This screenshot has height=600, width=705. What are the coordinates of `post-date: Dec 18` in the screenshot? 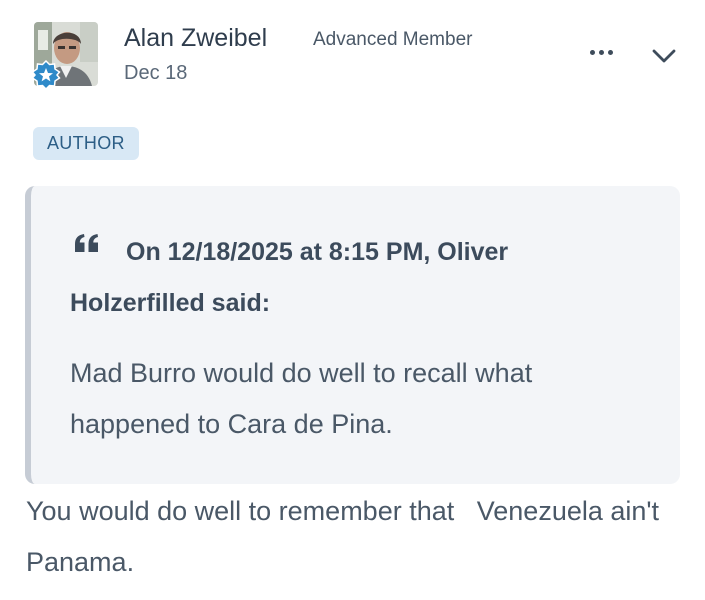 It's located at (155, 73).